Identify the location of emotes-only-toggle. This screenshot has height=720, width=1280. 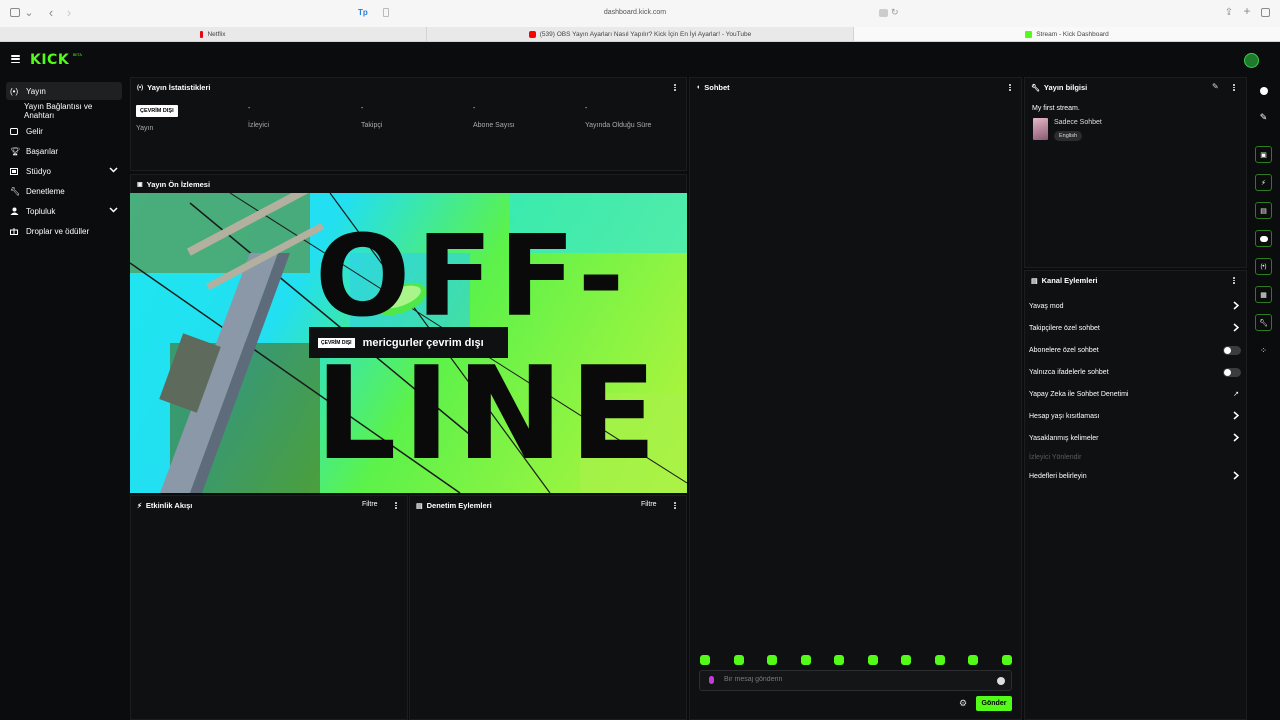
(1232, 372).